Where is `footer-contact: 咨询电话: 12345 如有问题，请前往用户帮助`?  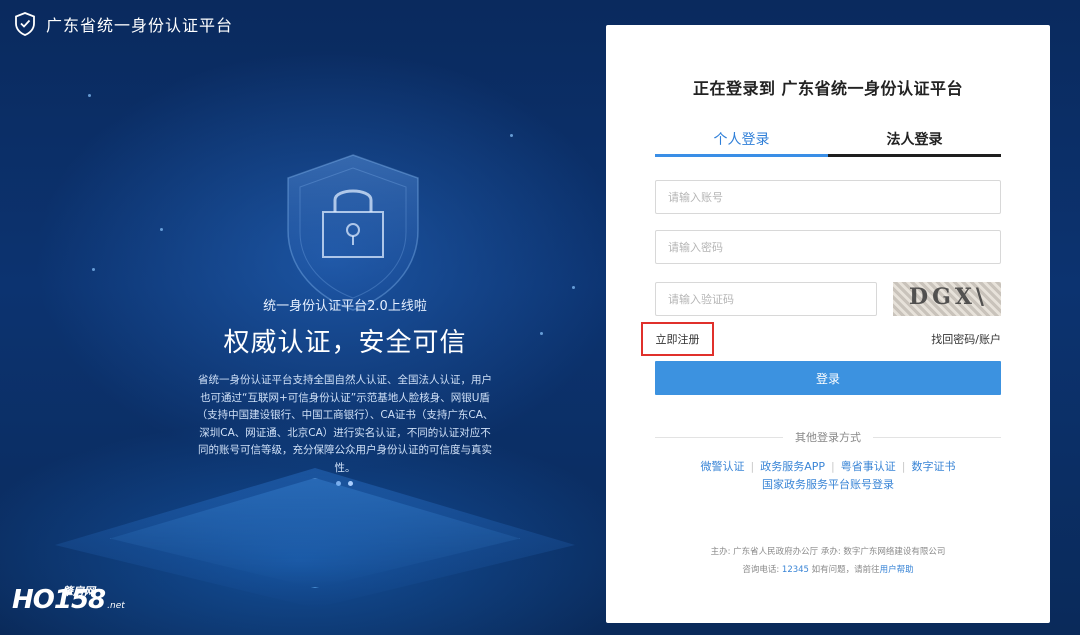 footer-contact: 咨询电话: 12345 如有问题，请前往用户帮助 is located at coordinates (828, 569).